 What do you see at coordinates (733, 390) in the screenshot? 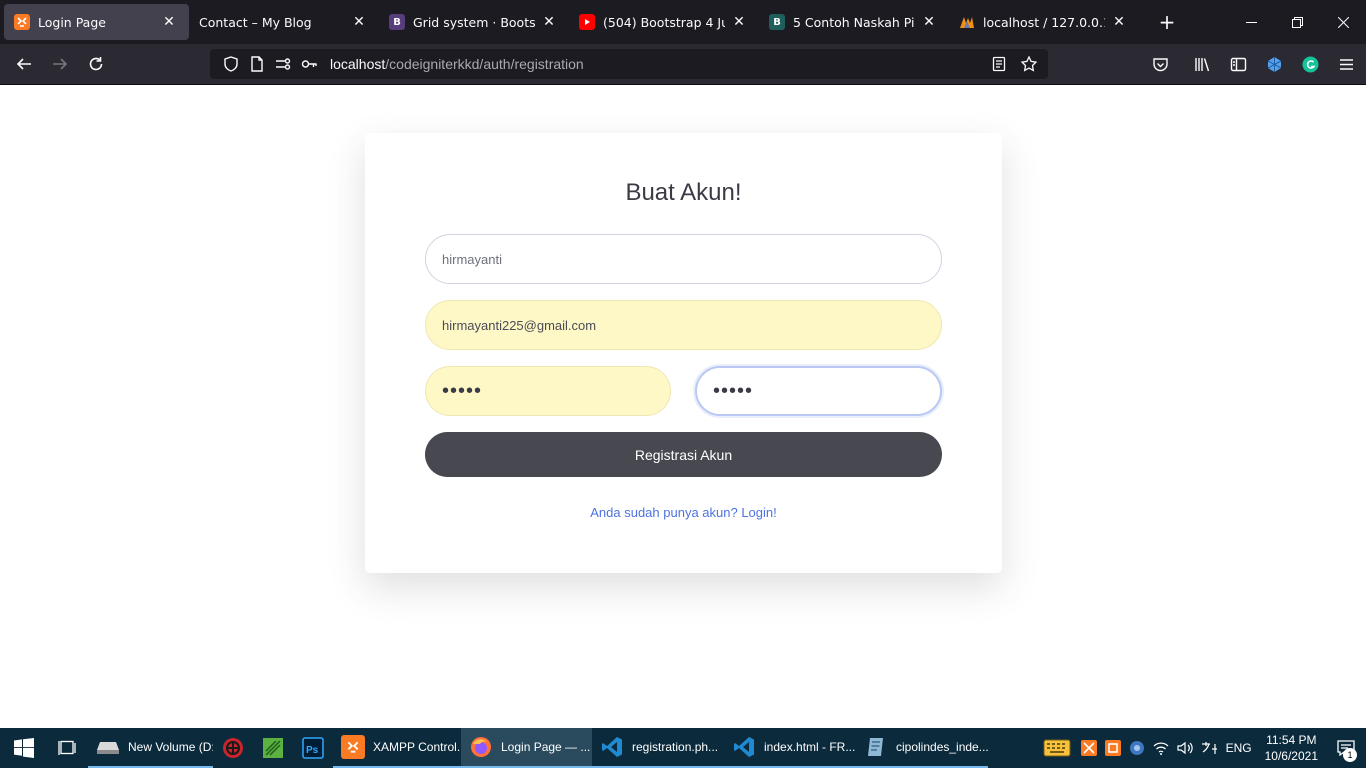
I see `repeat-password-field-value: •••••` at bounding box center [733, 390].